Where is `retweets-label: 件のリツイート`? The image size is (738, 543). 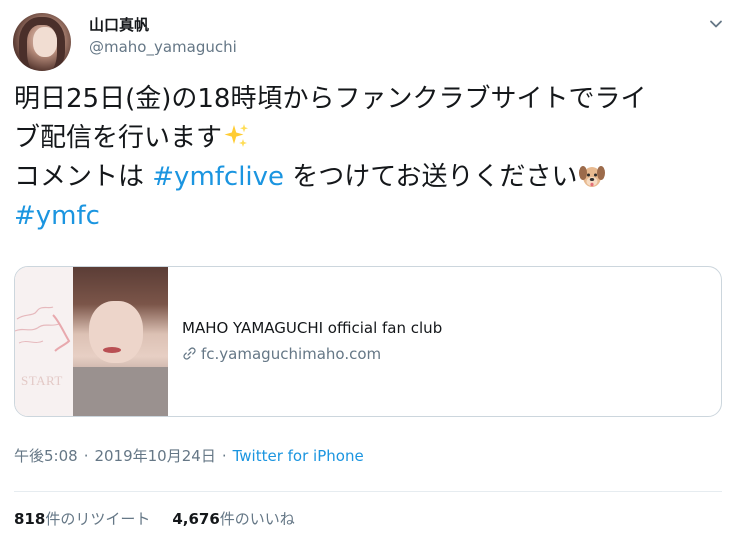
retweets-label: 件のリツイート is located at coordinates (98, 519).